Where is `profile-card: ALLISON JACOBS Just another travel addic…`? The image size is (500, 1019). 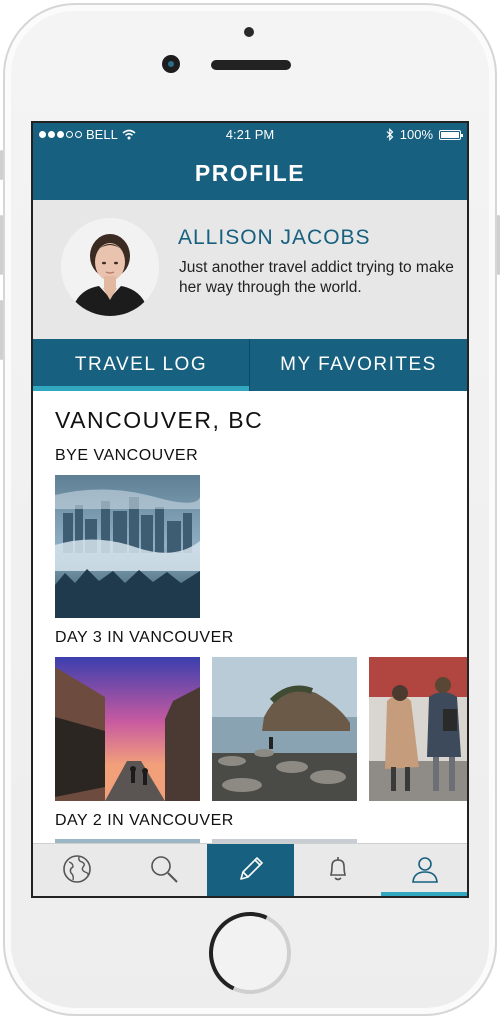
profile-card: ALLISON JACOBS Just another travel addic… is located at coordinates (250, 269).